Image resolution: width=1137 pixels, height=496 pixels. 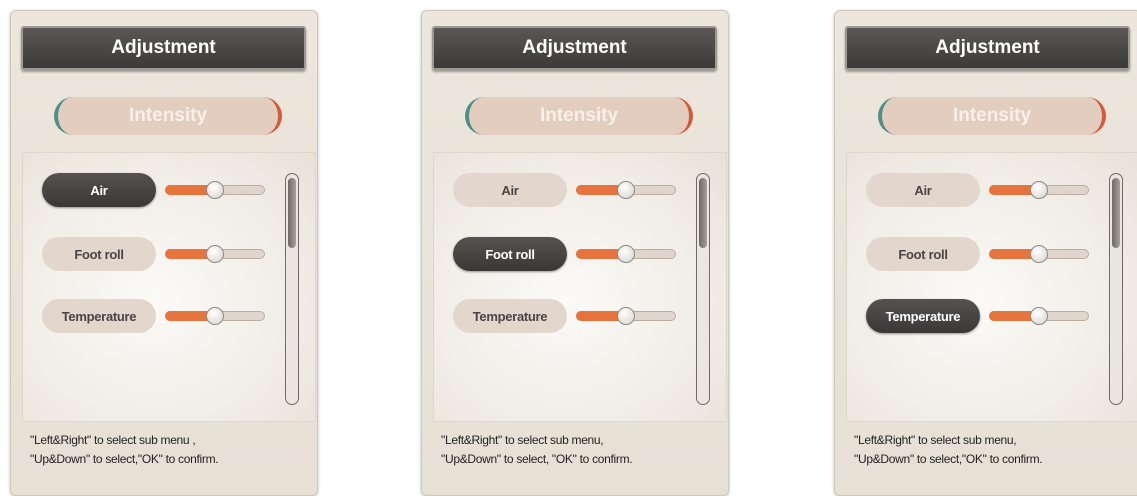 What do you see at coordinates (113, 440) in the screenshot?
I see `help-line-1: "Left&Right" to select sub menu ,` at bounding box center [113, 440].